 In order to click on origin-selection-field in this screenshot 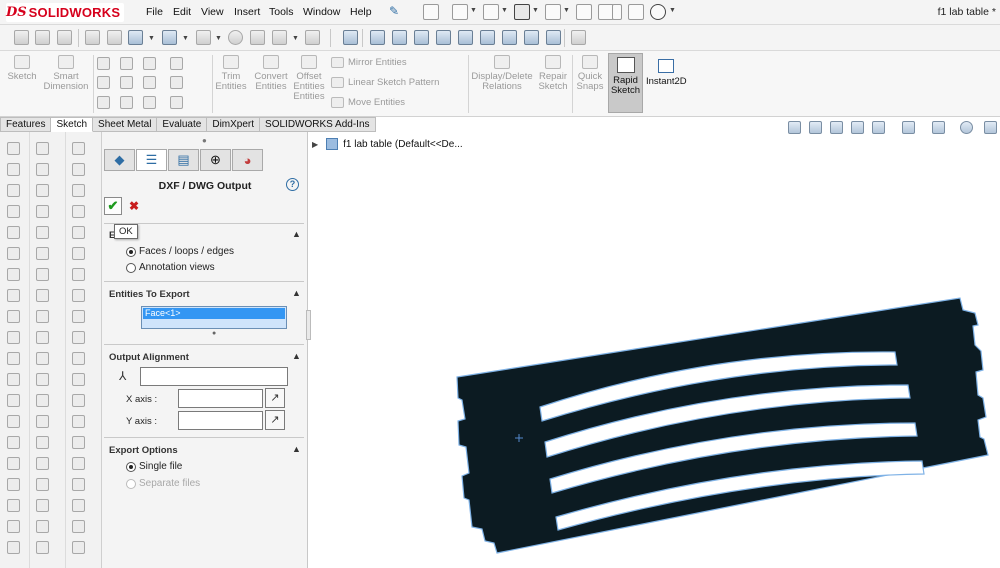, I will do `click(214, 376)`.